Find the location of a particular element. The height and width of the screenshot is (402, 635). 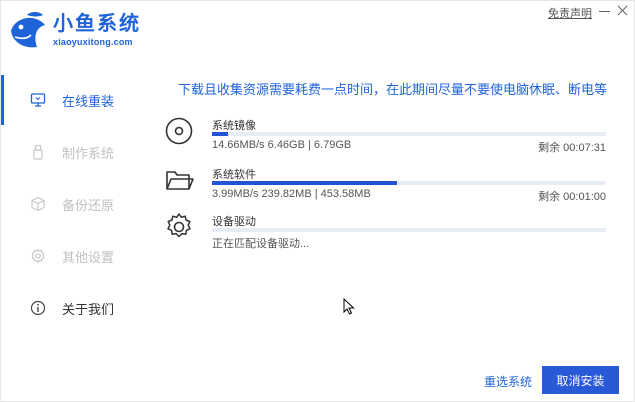

sidebar-item-label: 制作系统 is located at coordinates (88, 153).